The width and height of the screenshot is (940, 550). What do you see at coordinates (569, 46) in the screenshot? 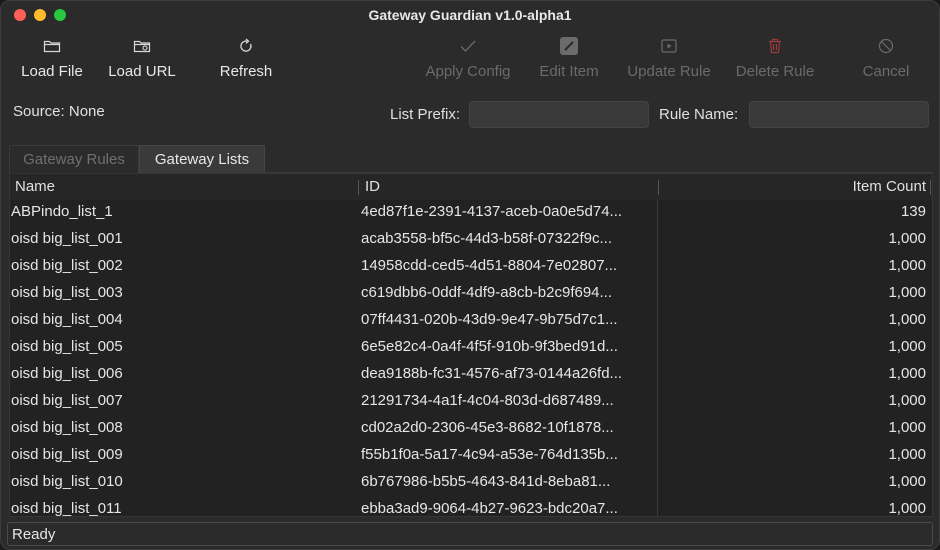
I see `edit-icon` at bounding box center [569, 46].